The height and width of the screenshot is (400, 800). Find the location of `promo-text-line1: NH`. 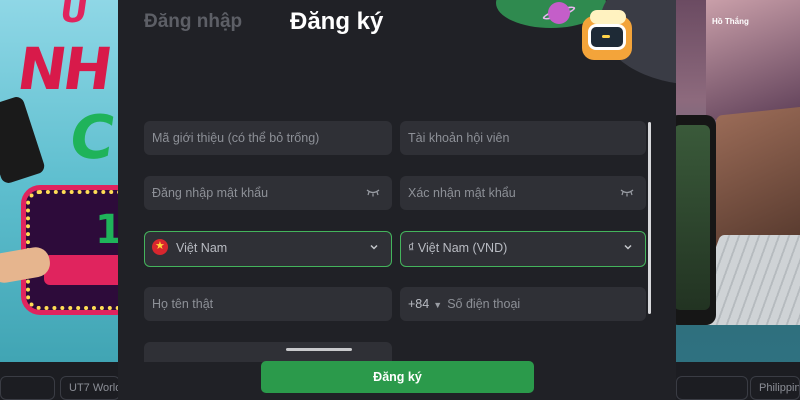

promo-text-line1: NH is located at coordinates (63, 69).